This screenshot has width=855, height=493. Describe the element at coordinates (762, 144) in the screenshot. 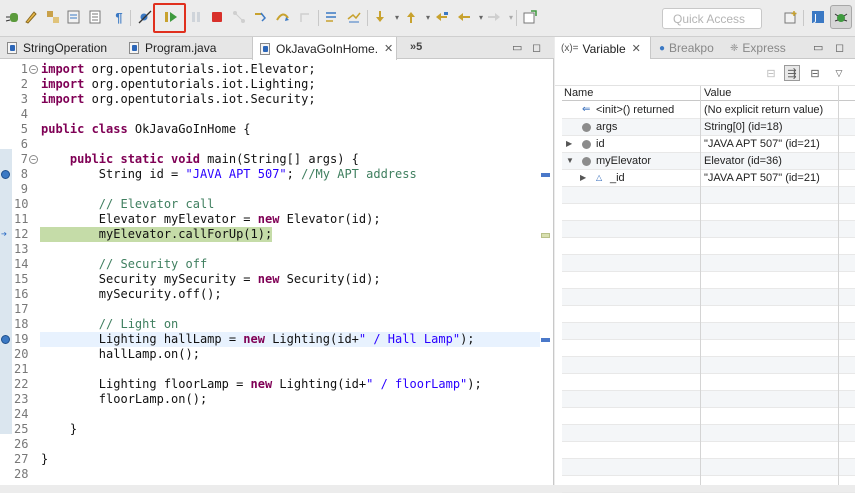

I see `variable-value: "JAVA APT 507" (id=21)` at that location.